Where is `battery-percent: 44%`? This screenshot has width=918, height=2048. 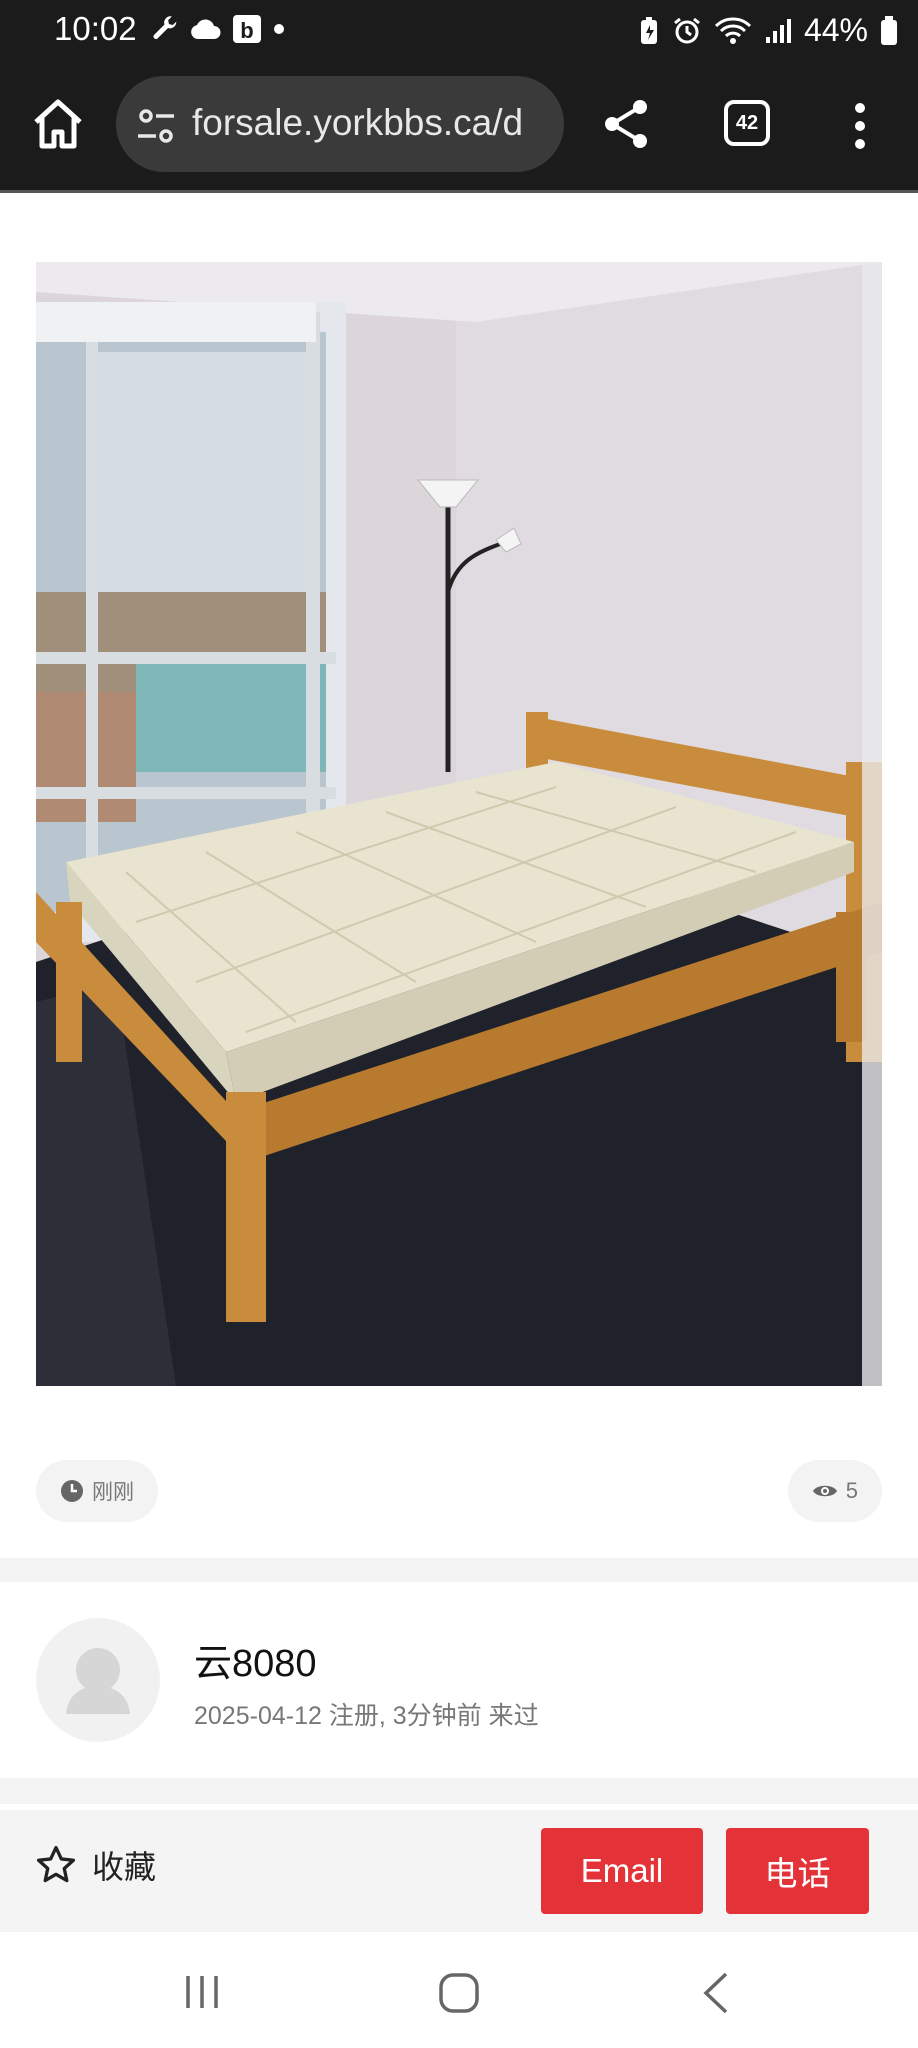 battery-percent: 44% is located at coordinates (835, 30).